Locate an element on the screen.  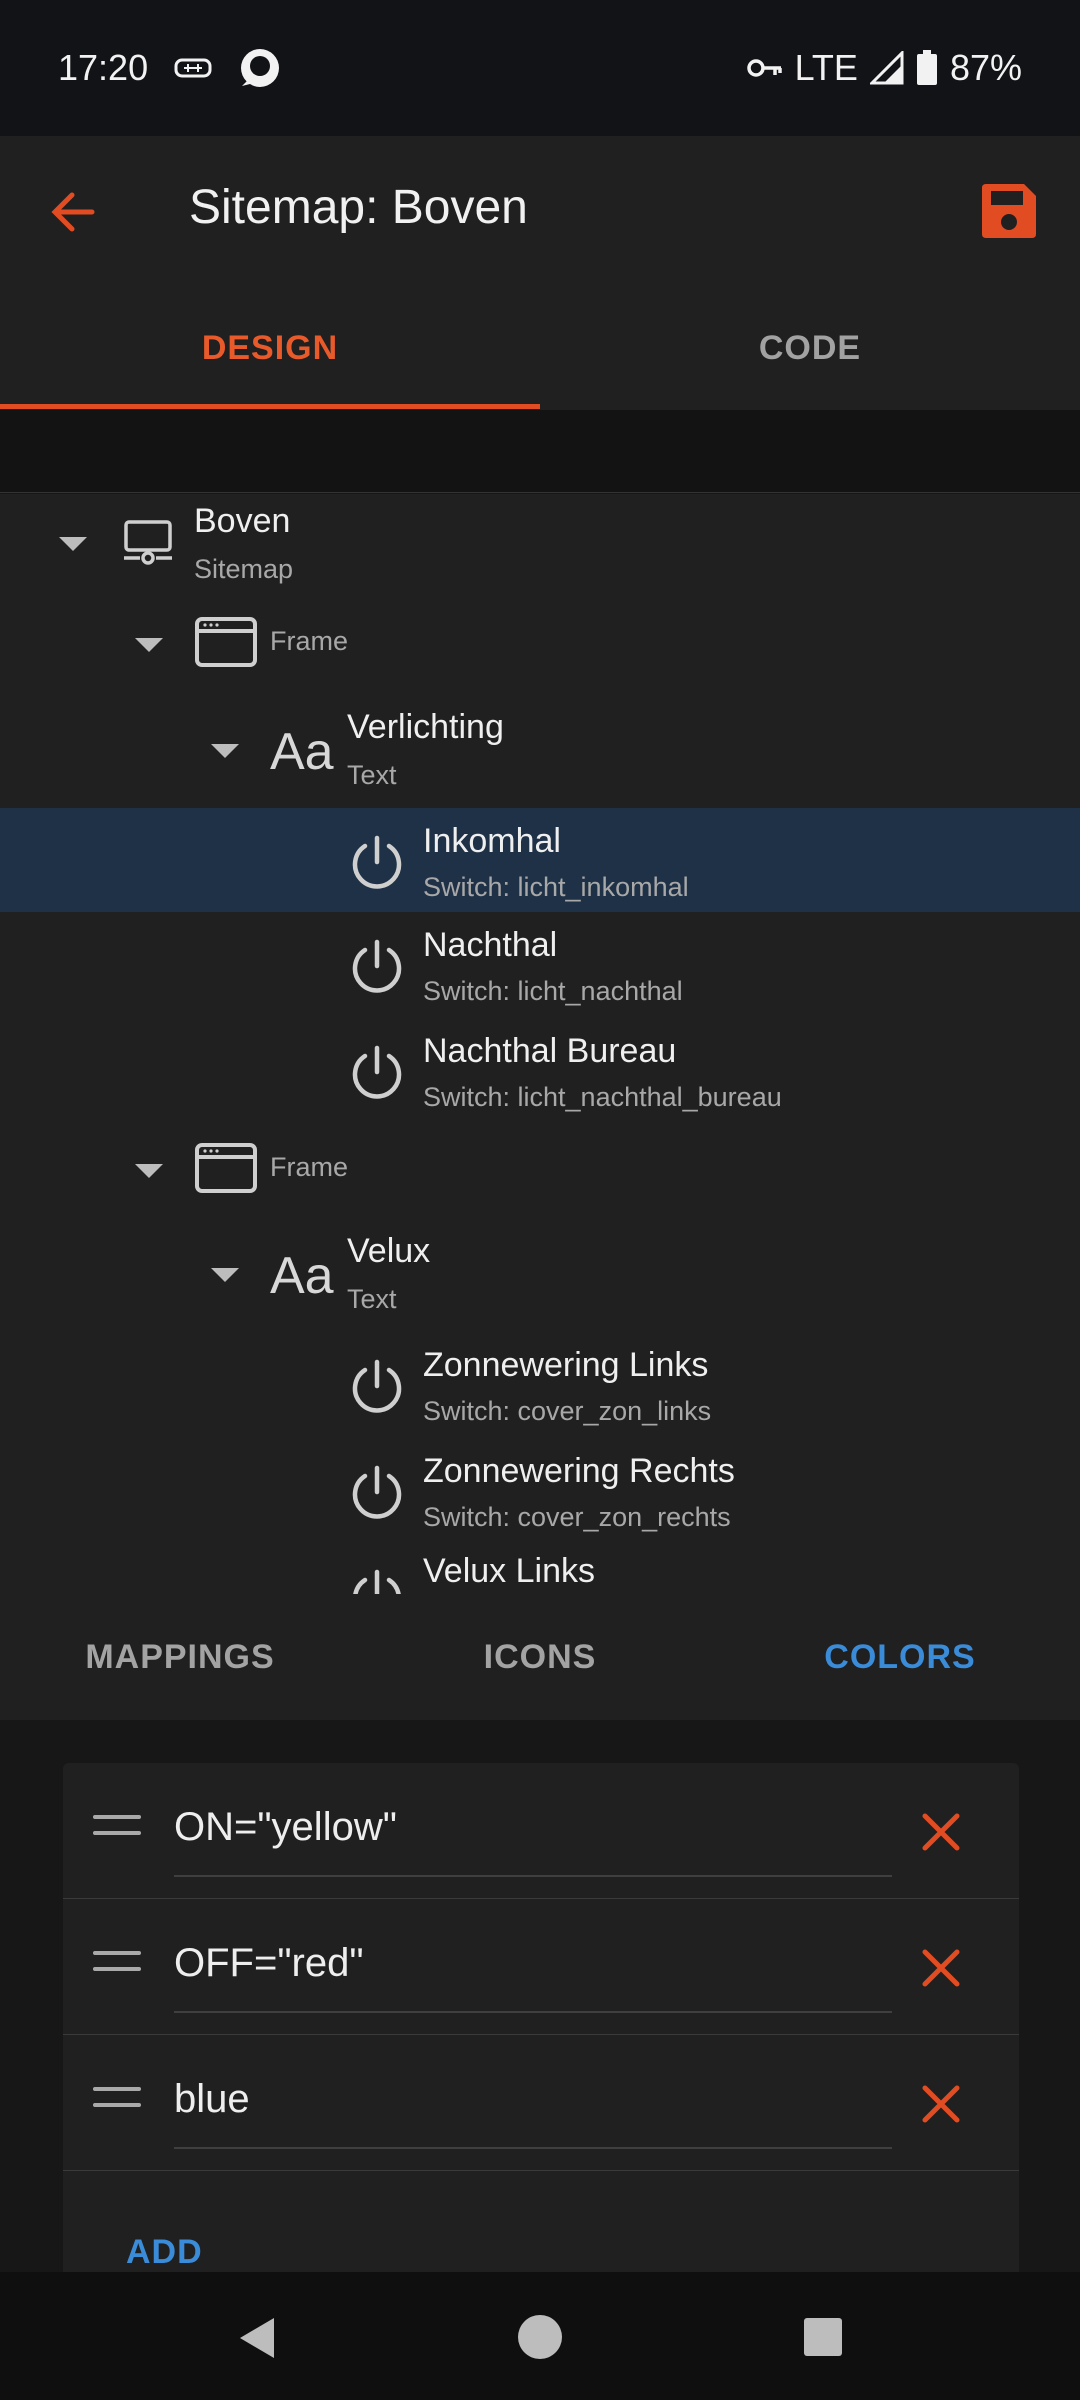
chat-notification-icon is located at coordinates (260, 68).